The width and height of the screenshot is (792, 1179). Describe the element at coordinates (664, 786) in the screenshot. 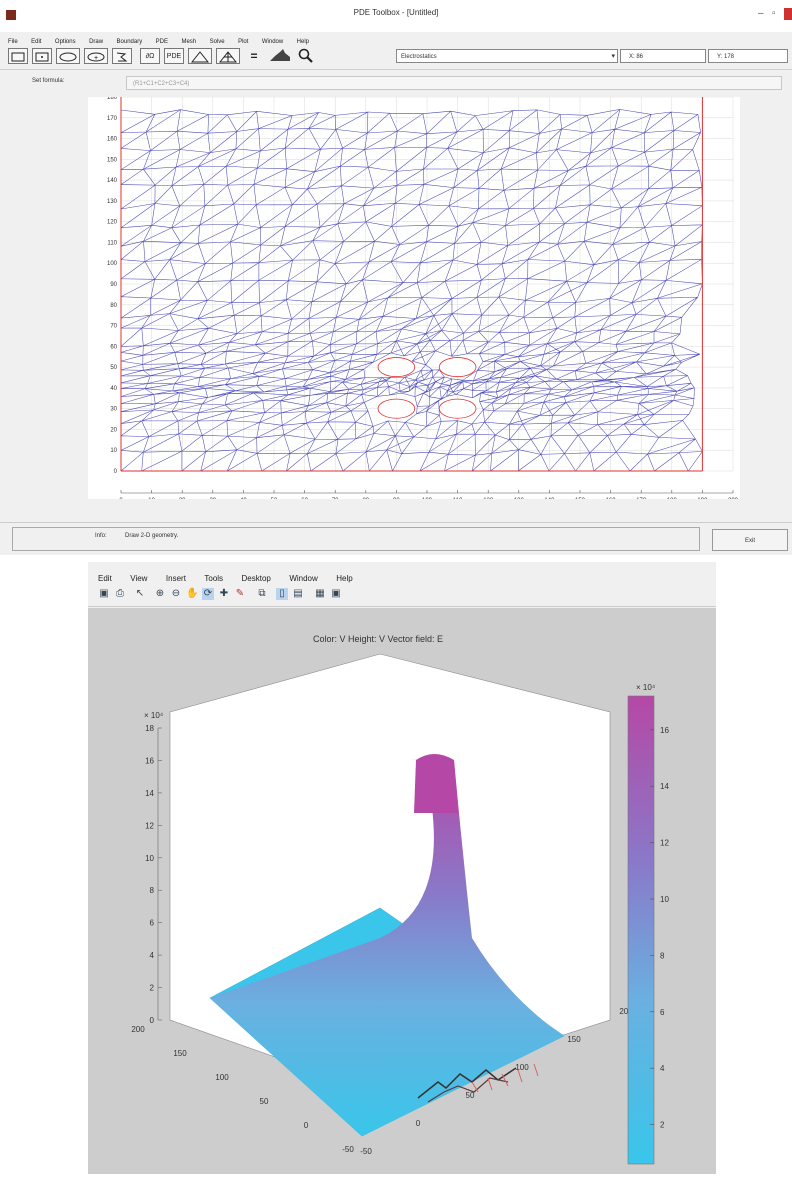

I see `colorbar-tick-label: 14` at that location.